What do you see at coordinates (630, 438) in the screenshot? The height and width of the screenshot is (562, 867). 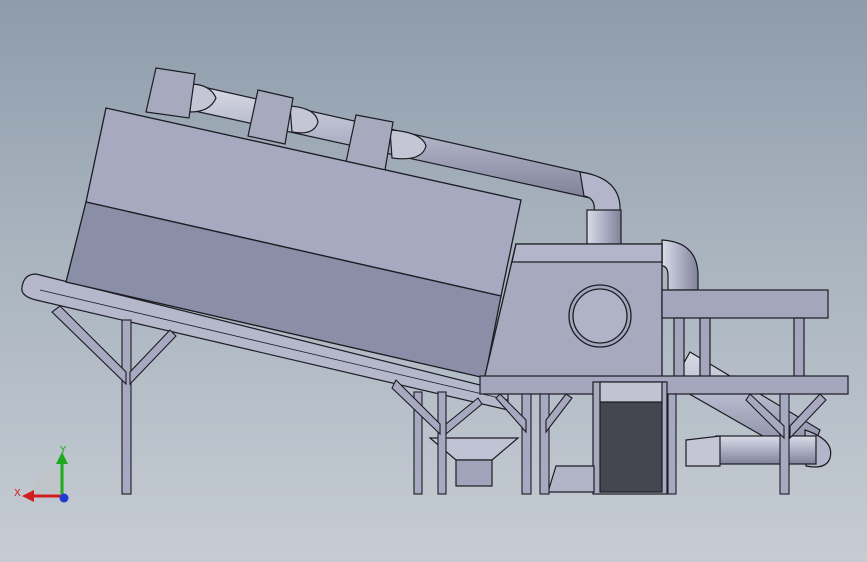 I see `access-panel` at bounding box center [630, 438].